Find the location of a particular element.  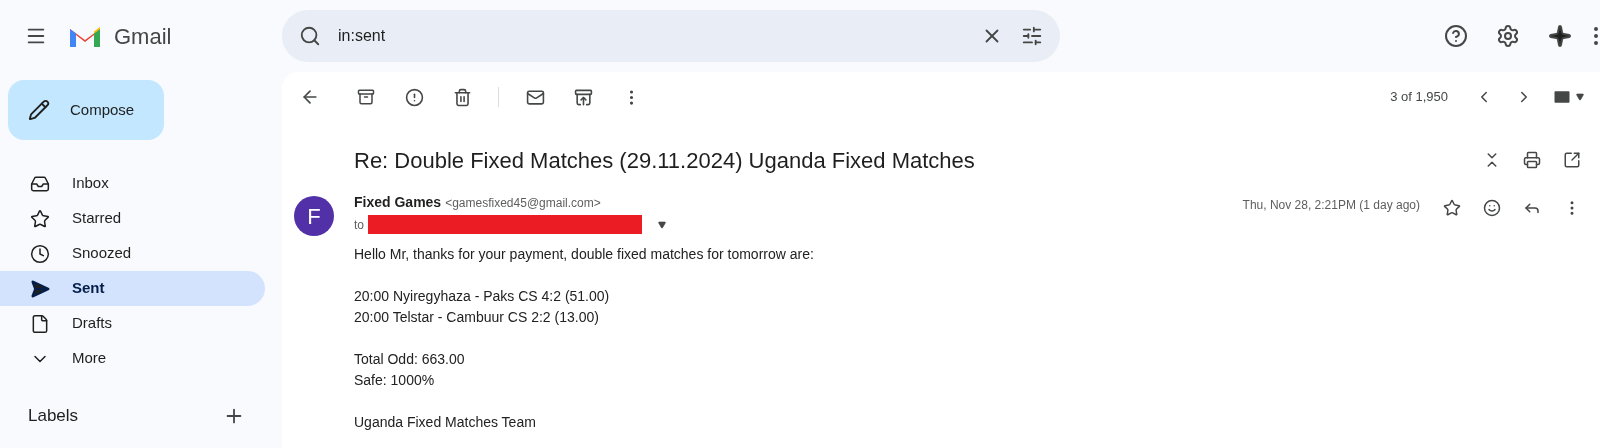

avatar: F is located at coordinates (314, 216).